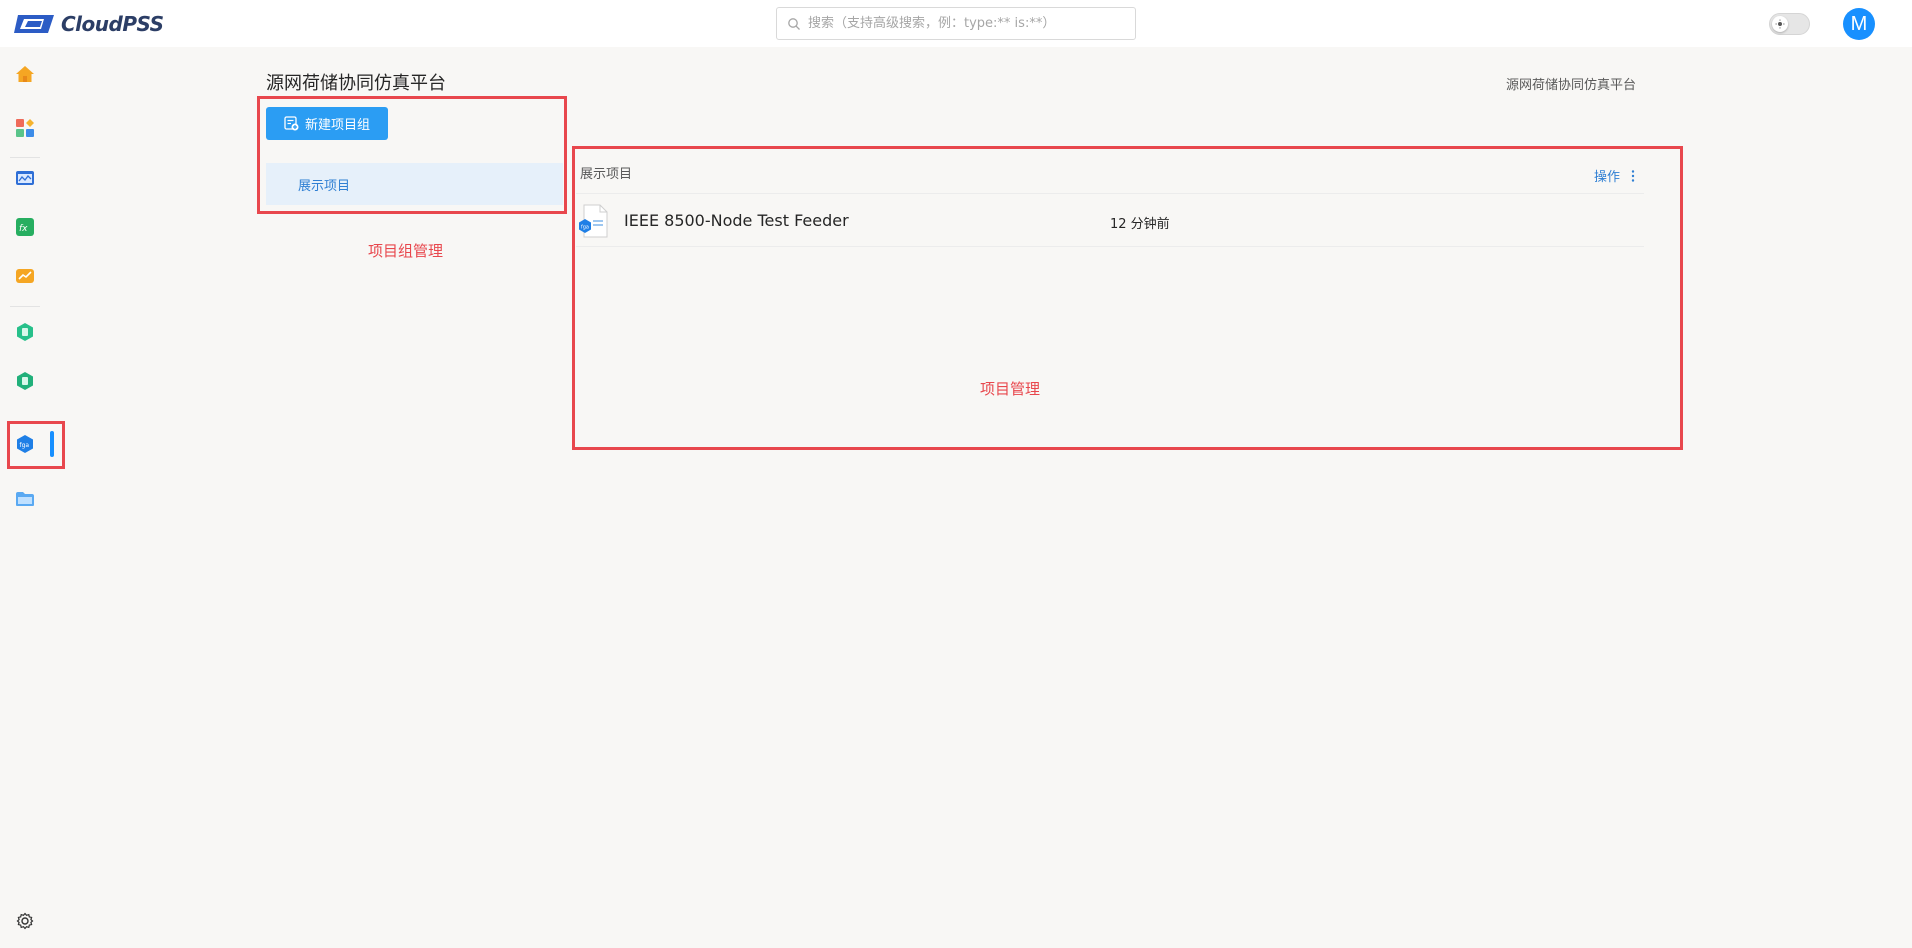 This screenshot has width=1912, height=948. I want to click on search-icon, so click(794, 23).